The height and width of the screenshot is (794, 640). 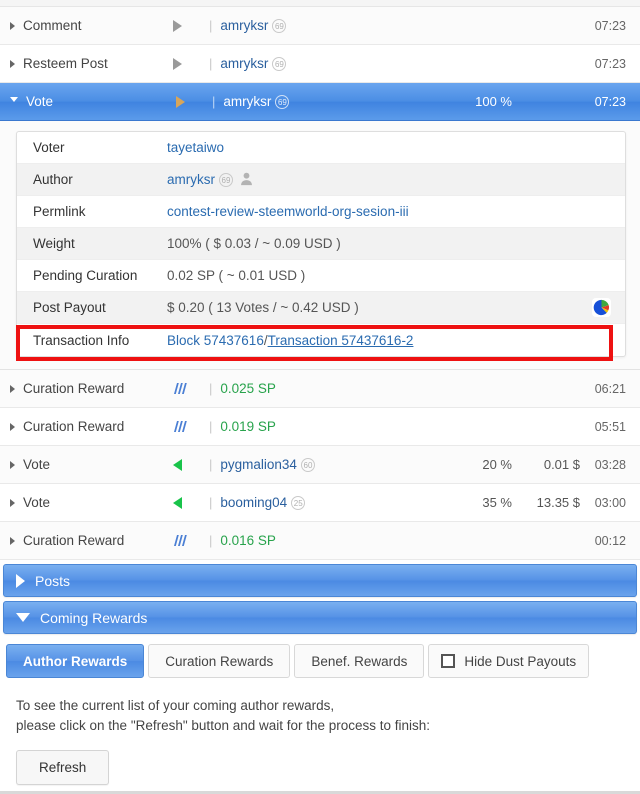 I want to click on activity-row-vote: Vote | booming04 25 35 % 13.35 $ 03:00, so click(x=320, y=503).